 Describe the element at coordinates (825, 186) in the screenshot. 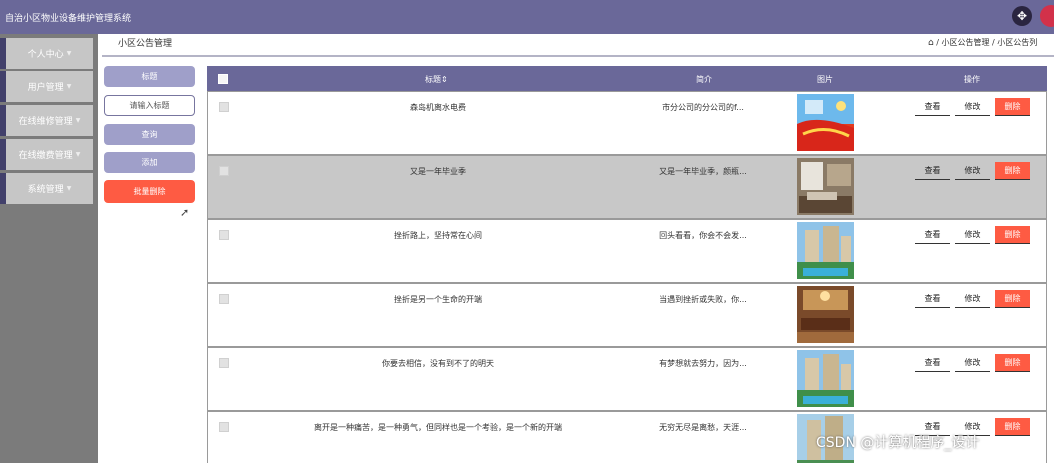

I see `row-image-interior` at that location.